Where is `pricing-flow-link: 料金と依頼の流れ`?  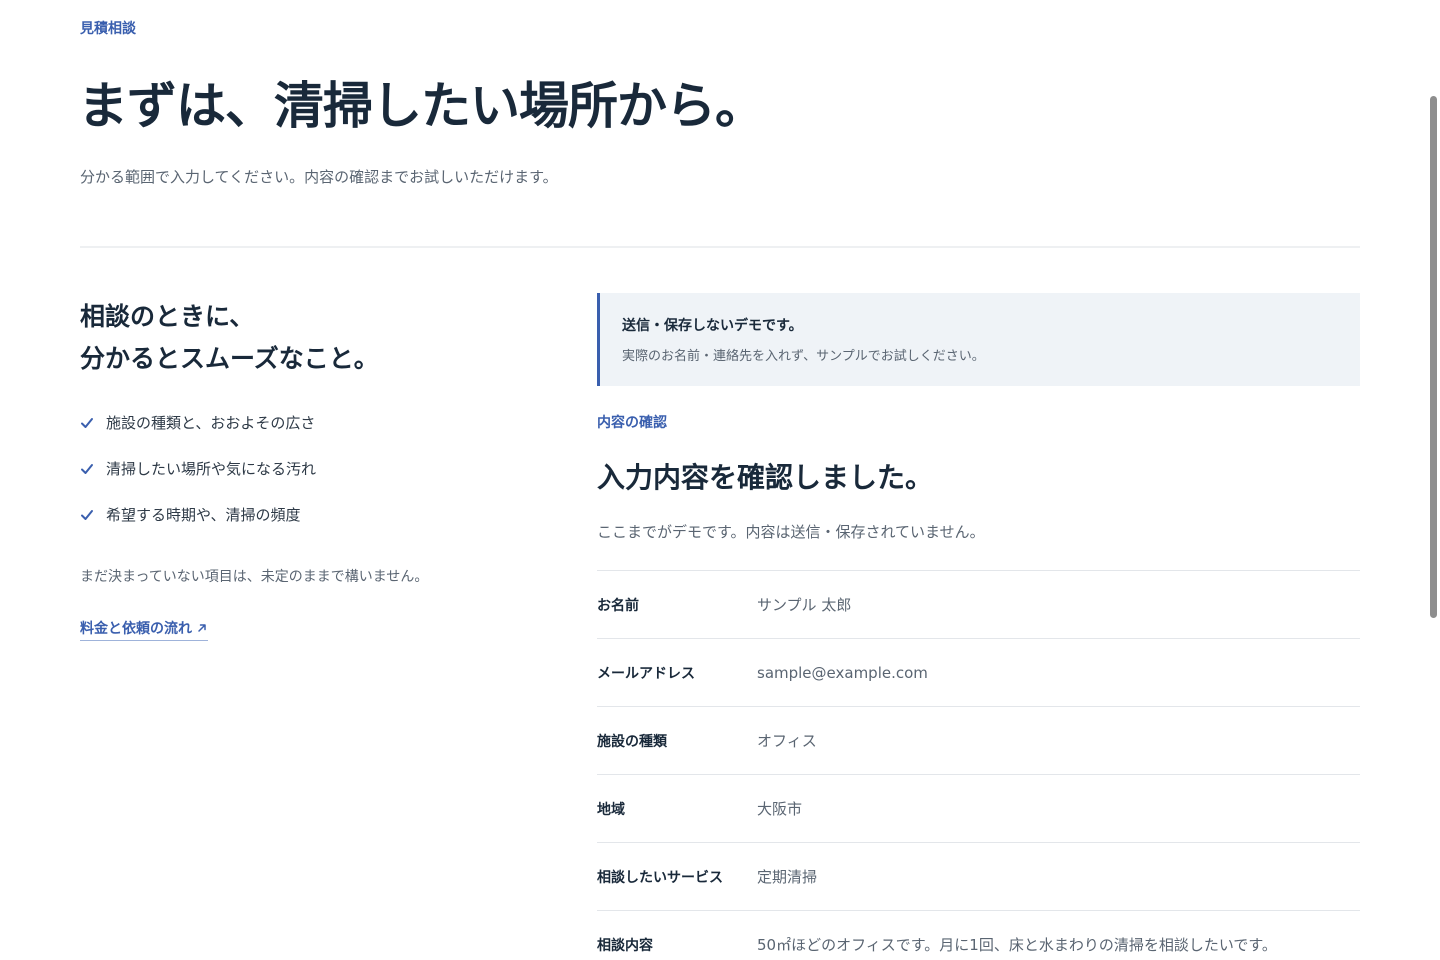 pricing-flow-link: 料金と依頼の流れ is located at coordinates (144, 629).